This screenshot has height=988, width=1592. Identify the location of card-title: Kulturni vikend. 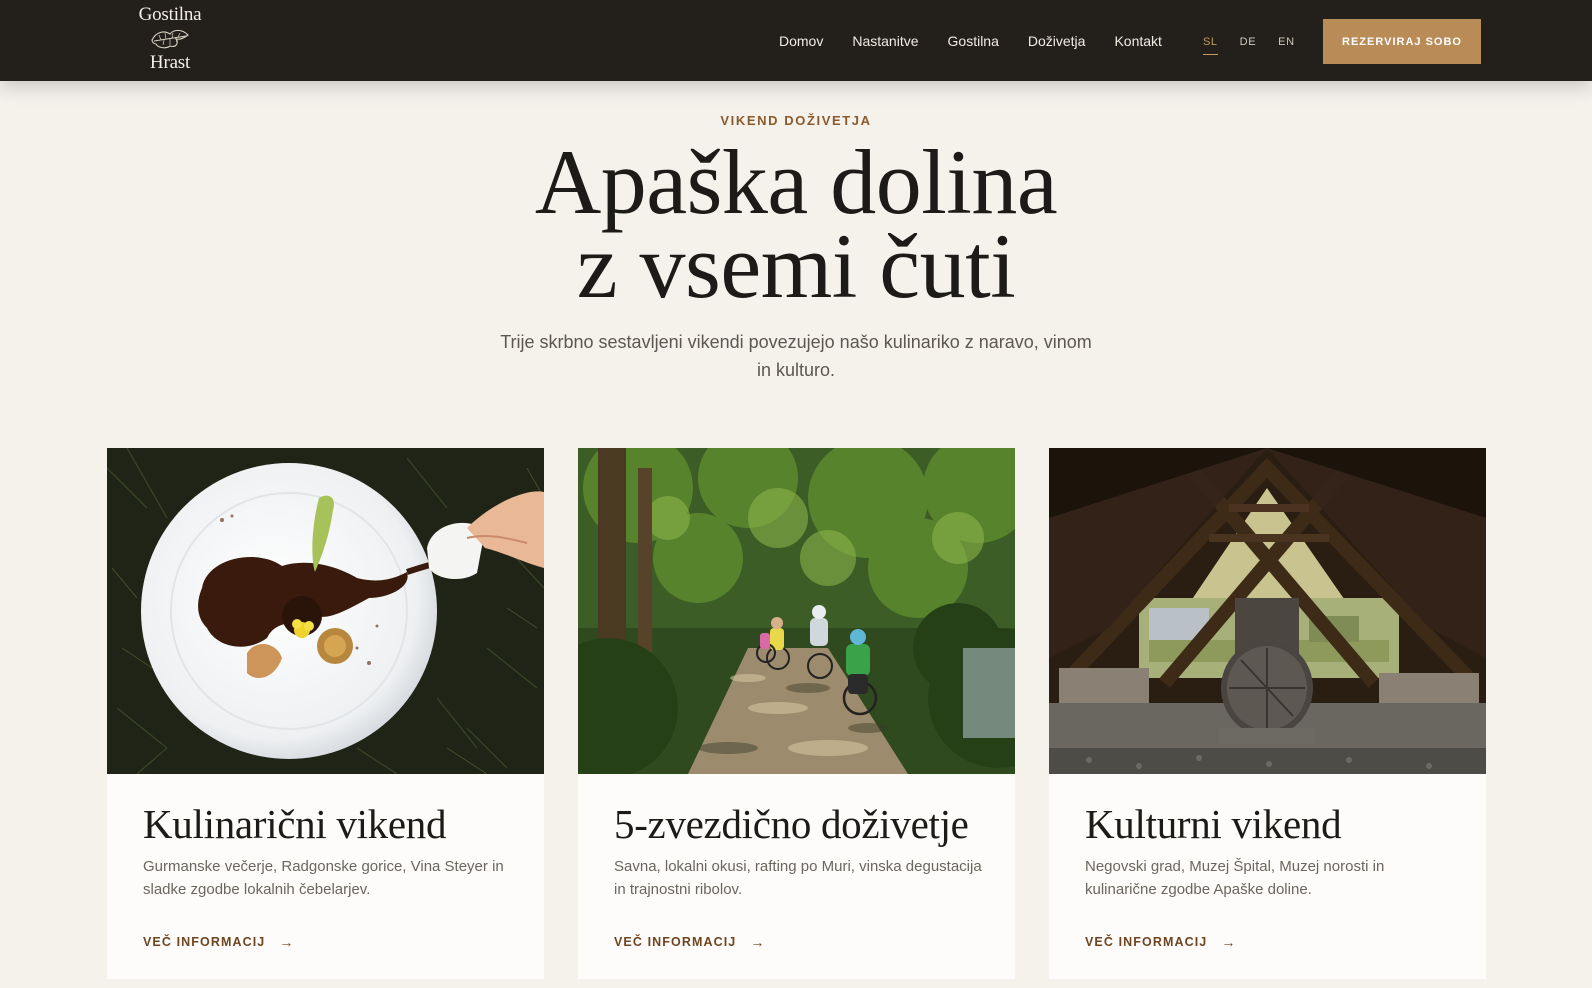
(1213, 824).